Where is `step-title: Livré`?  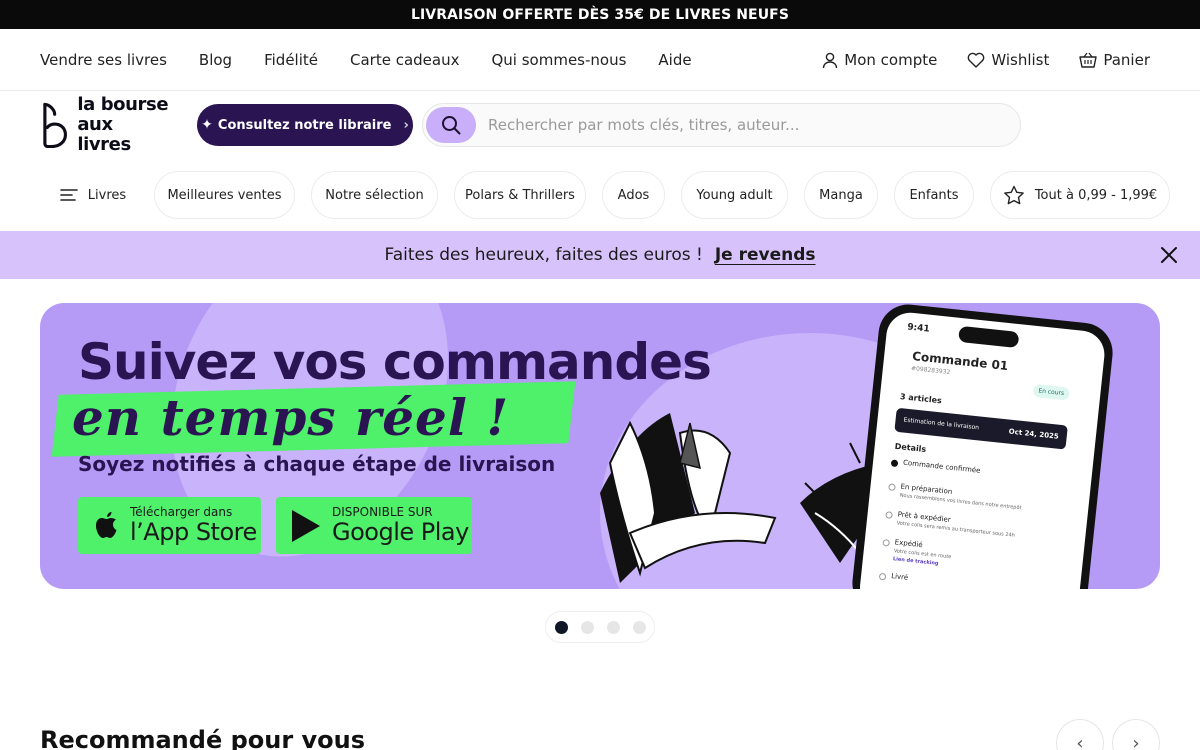
step-title: Livré is located at coordinates (899, 577).